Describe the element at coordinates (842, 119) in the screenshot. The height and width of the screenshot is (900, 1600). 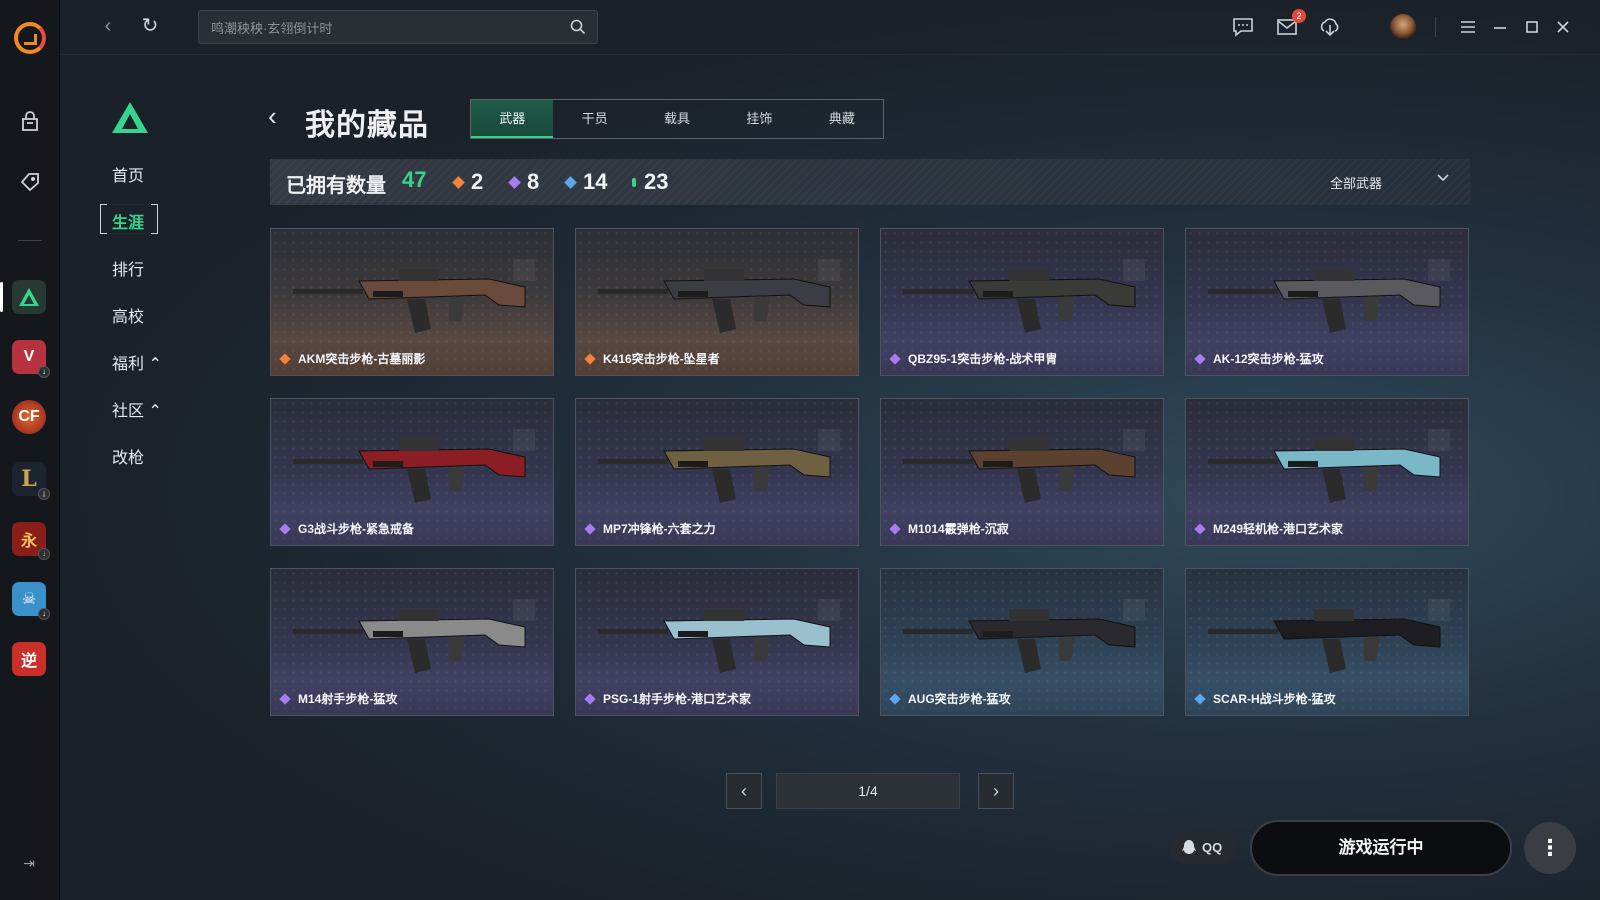
I see `tab-collection: 典藏` at that location.